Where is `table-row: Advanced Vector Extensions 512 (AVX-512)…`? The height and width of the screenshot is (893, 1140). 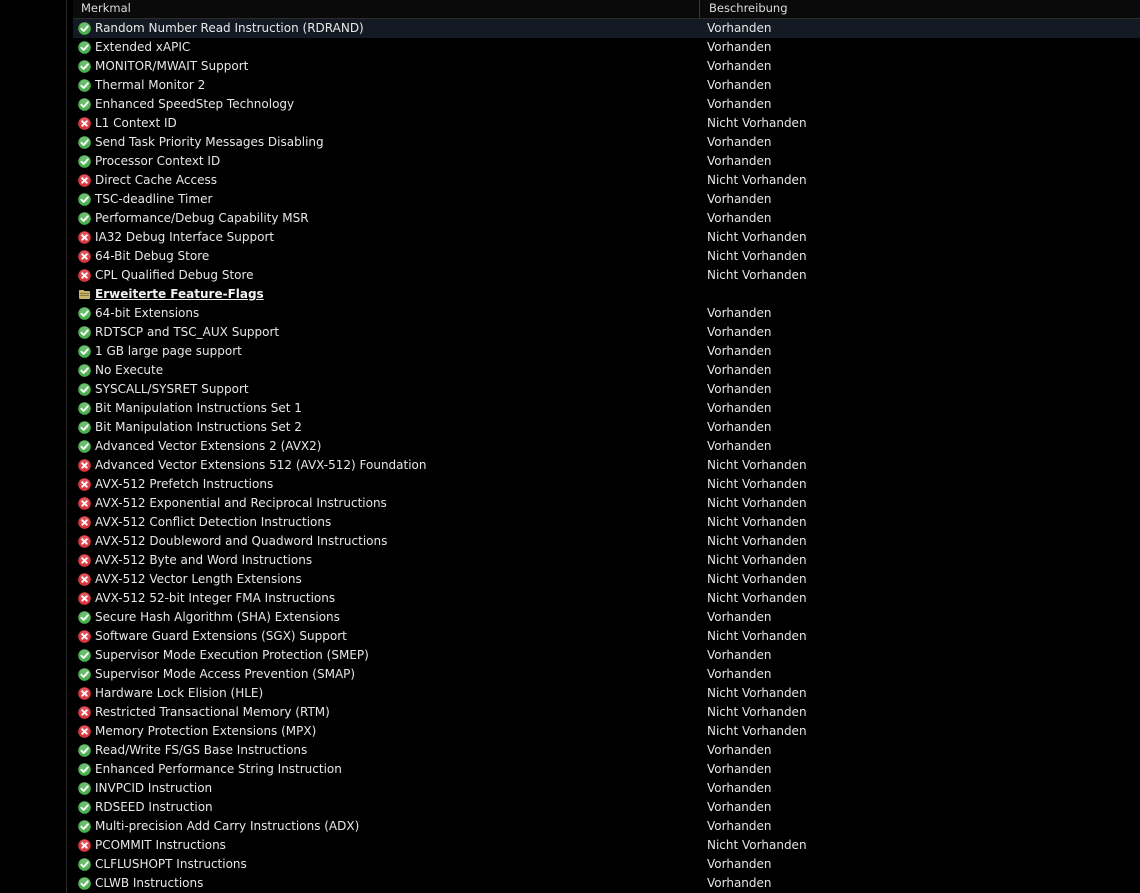 table-row: Advanced Vector Extensions 512 (AVX-512)… is located at coordinates (606, 465).